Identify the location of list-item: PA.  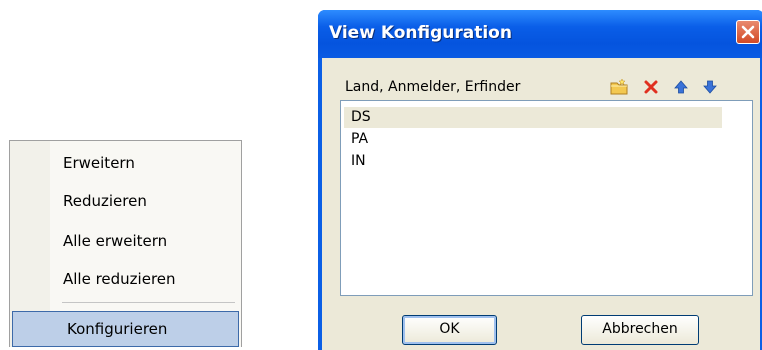
(359, 139).